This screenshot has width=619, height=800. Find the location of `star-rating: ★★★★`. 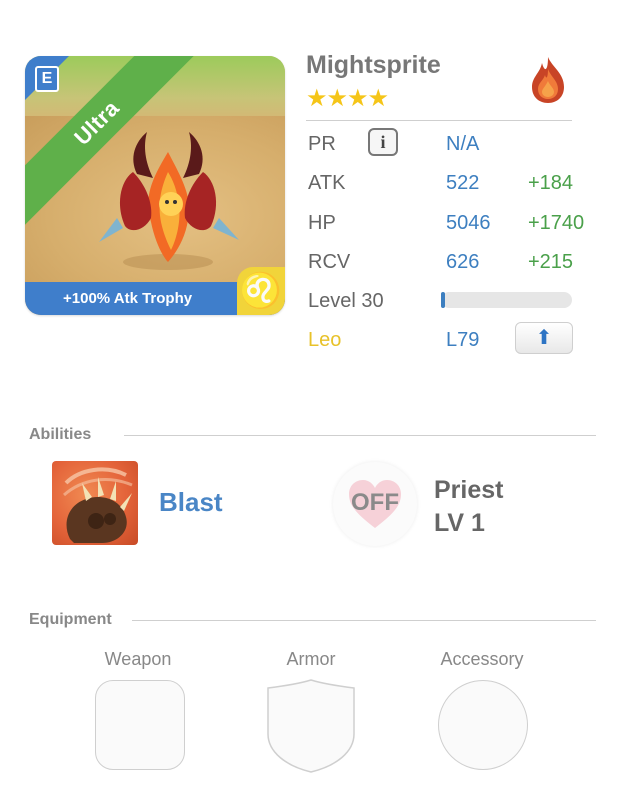

star-rating: ★★★★ is located at coordinates (347, 98).